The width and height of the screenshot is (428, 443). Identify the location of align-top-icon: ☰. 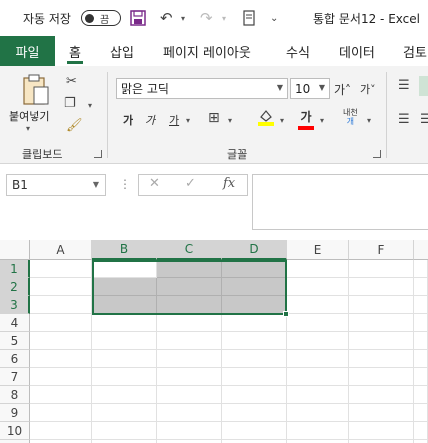
(404, 85).